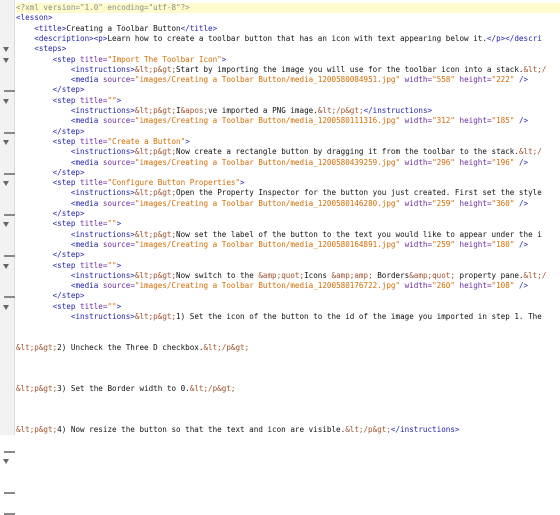 This screenshot has width=560, height=515. Describe the element at coordinates (523, 38) in the screenshot. I see `code-token-tag: </descri` at that location.